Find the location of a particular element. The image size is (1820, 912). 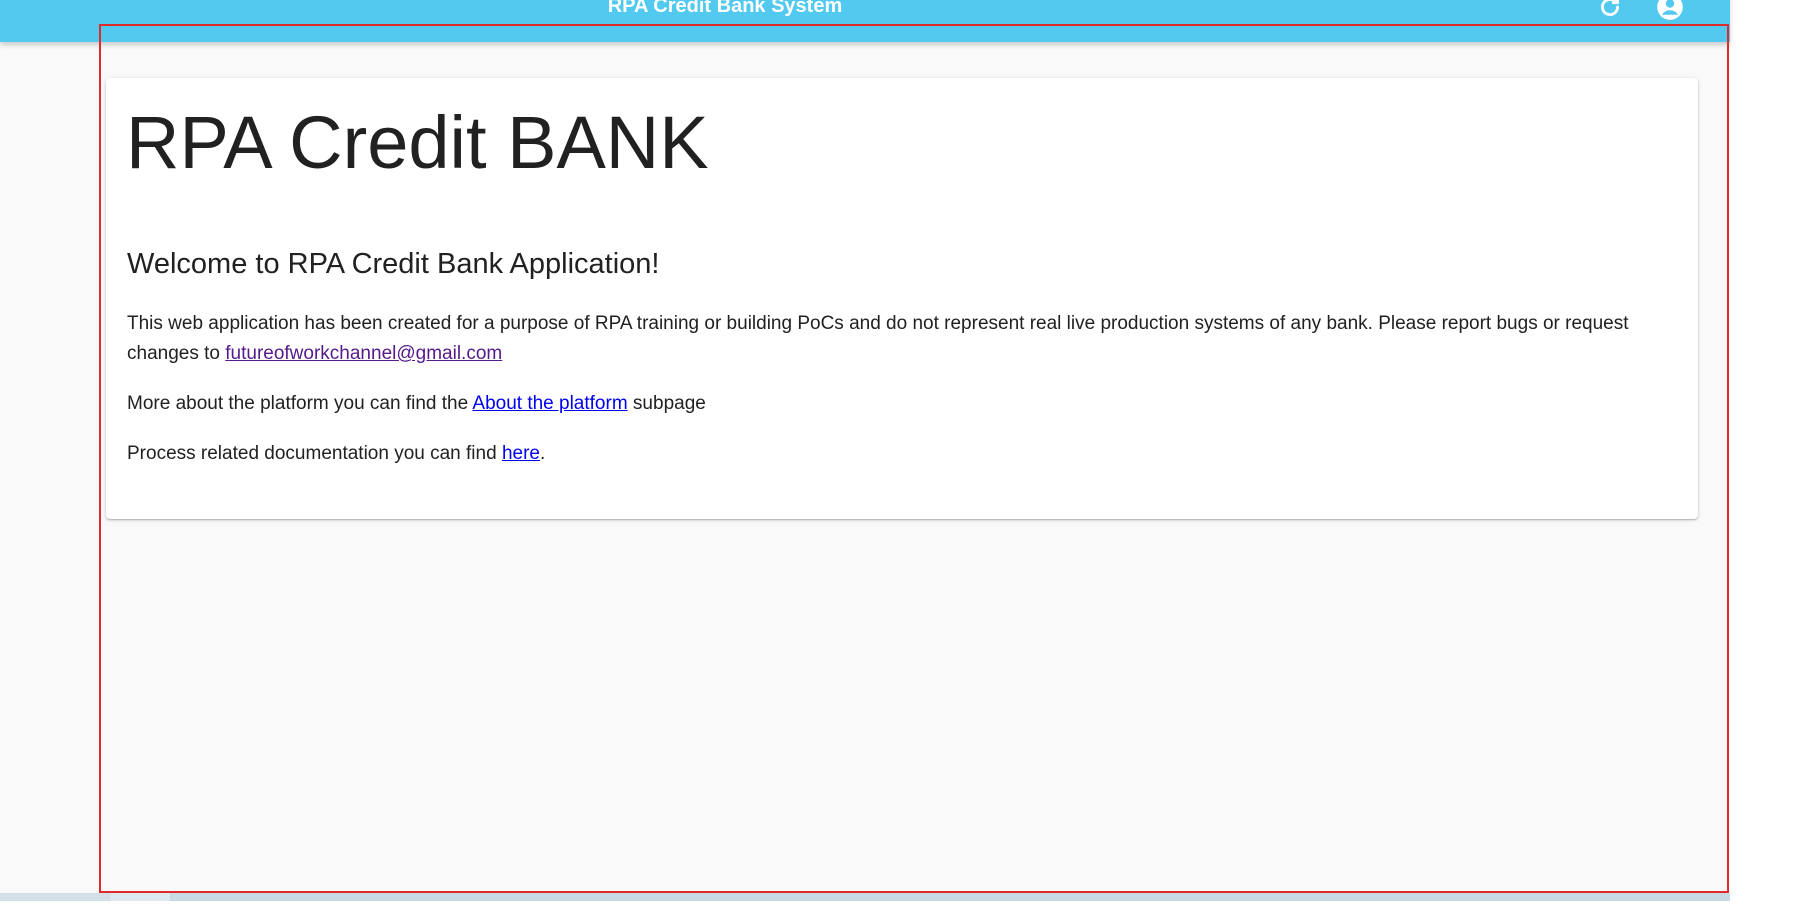

docs-here-link: here is located at coordinates (521, 453).